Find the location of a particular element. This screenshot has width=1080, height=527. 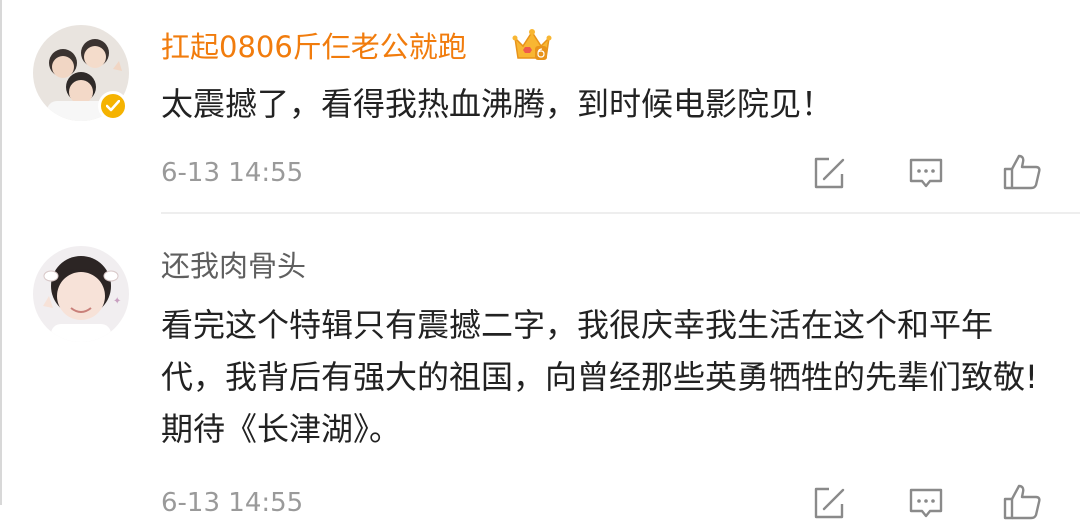

avatar: ✦ is located at coordinates (81, 294).